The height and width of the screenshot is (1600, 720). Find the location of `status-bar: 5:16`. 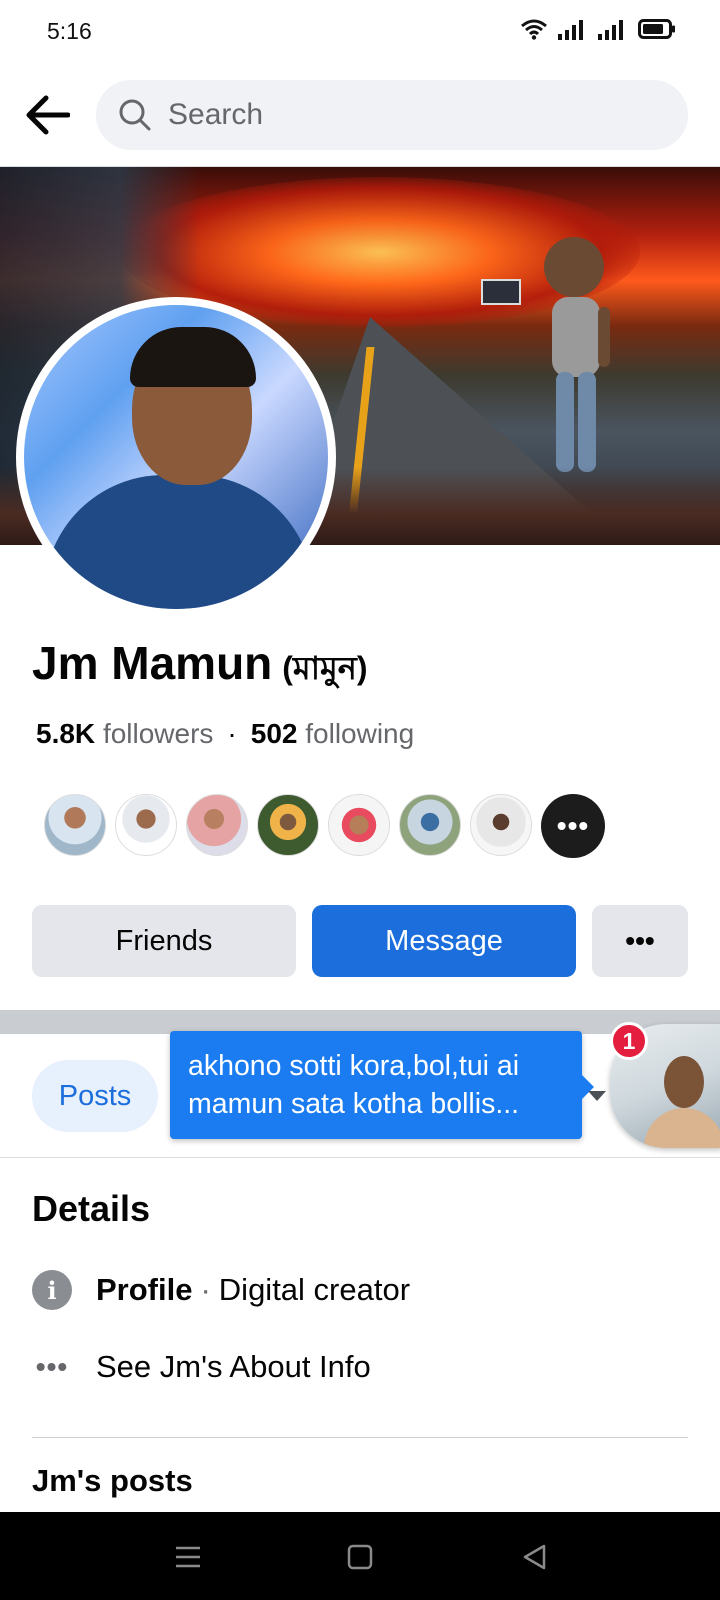

status-bar: 5:16 is located at coordinates (360, 32).